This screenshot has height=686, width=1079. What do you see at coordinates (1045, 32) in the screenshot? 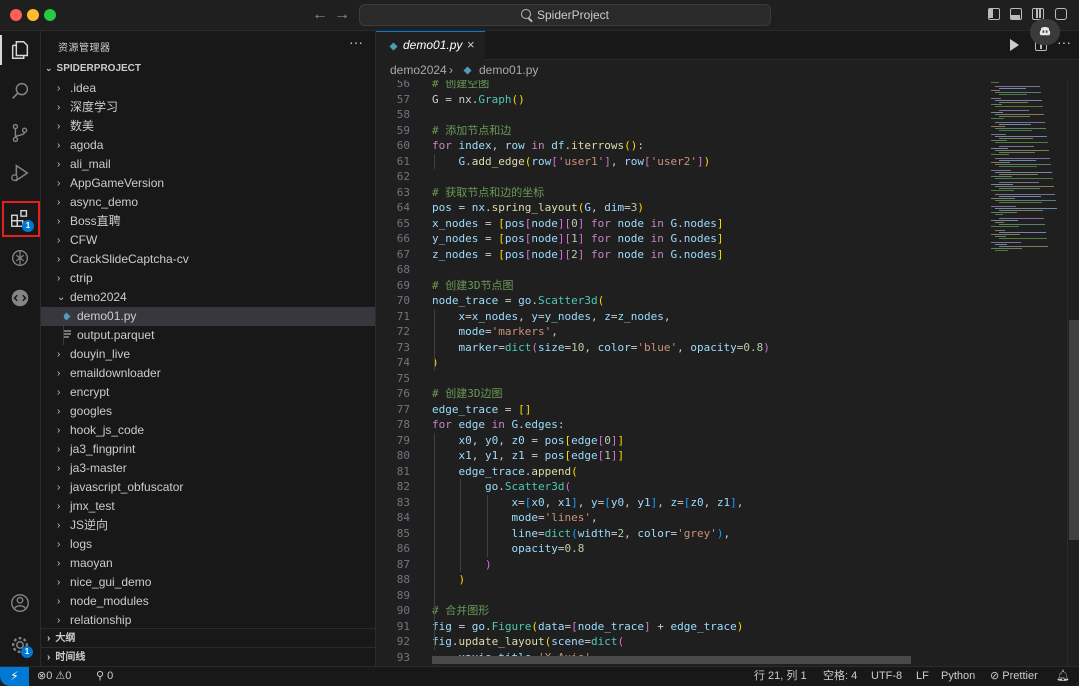
I see `copilot-float-icon` at bounding box center [1045, 32].